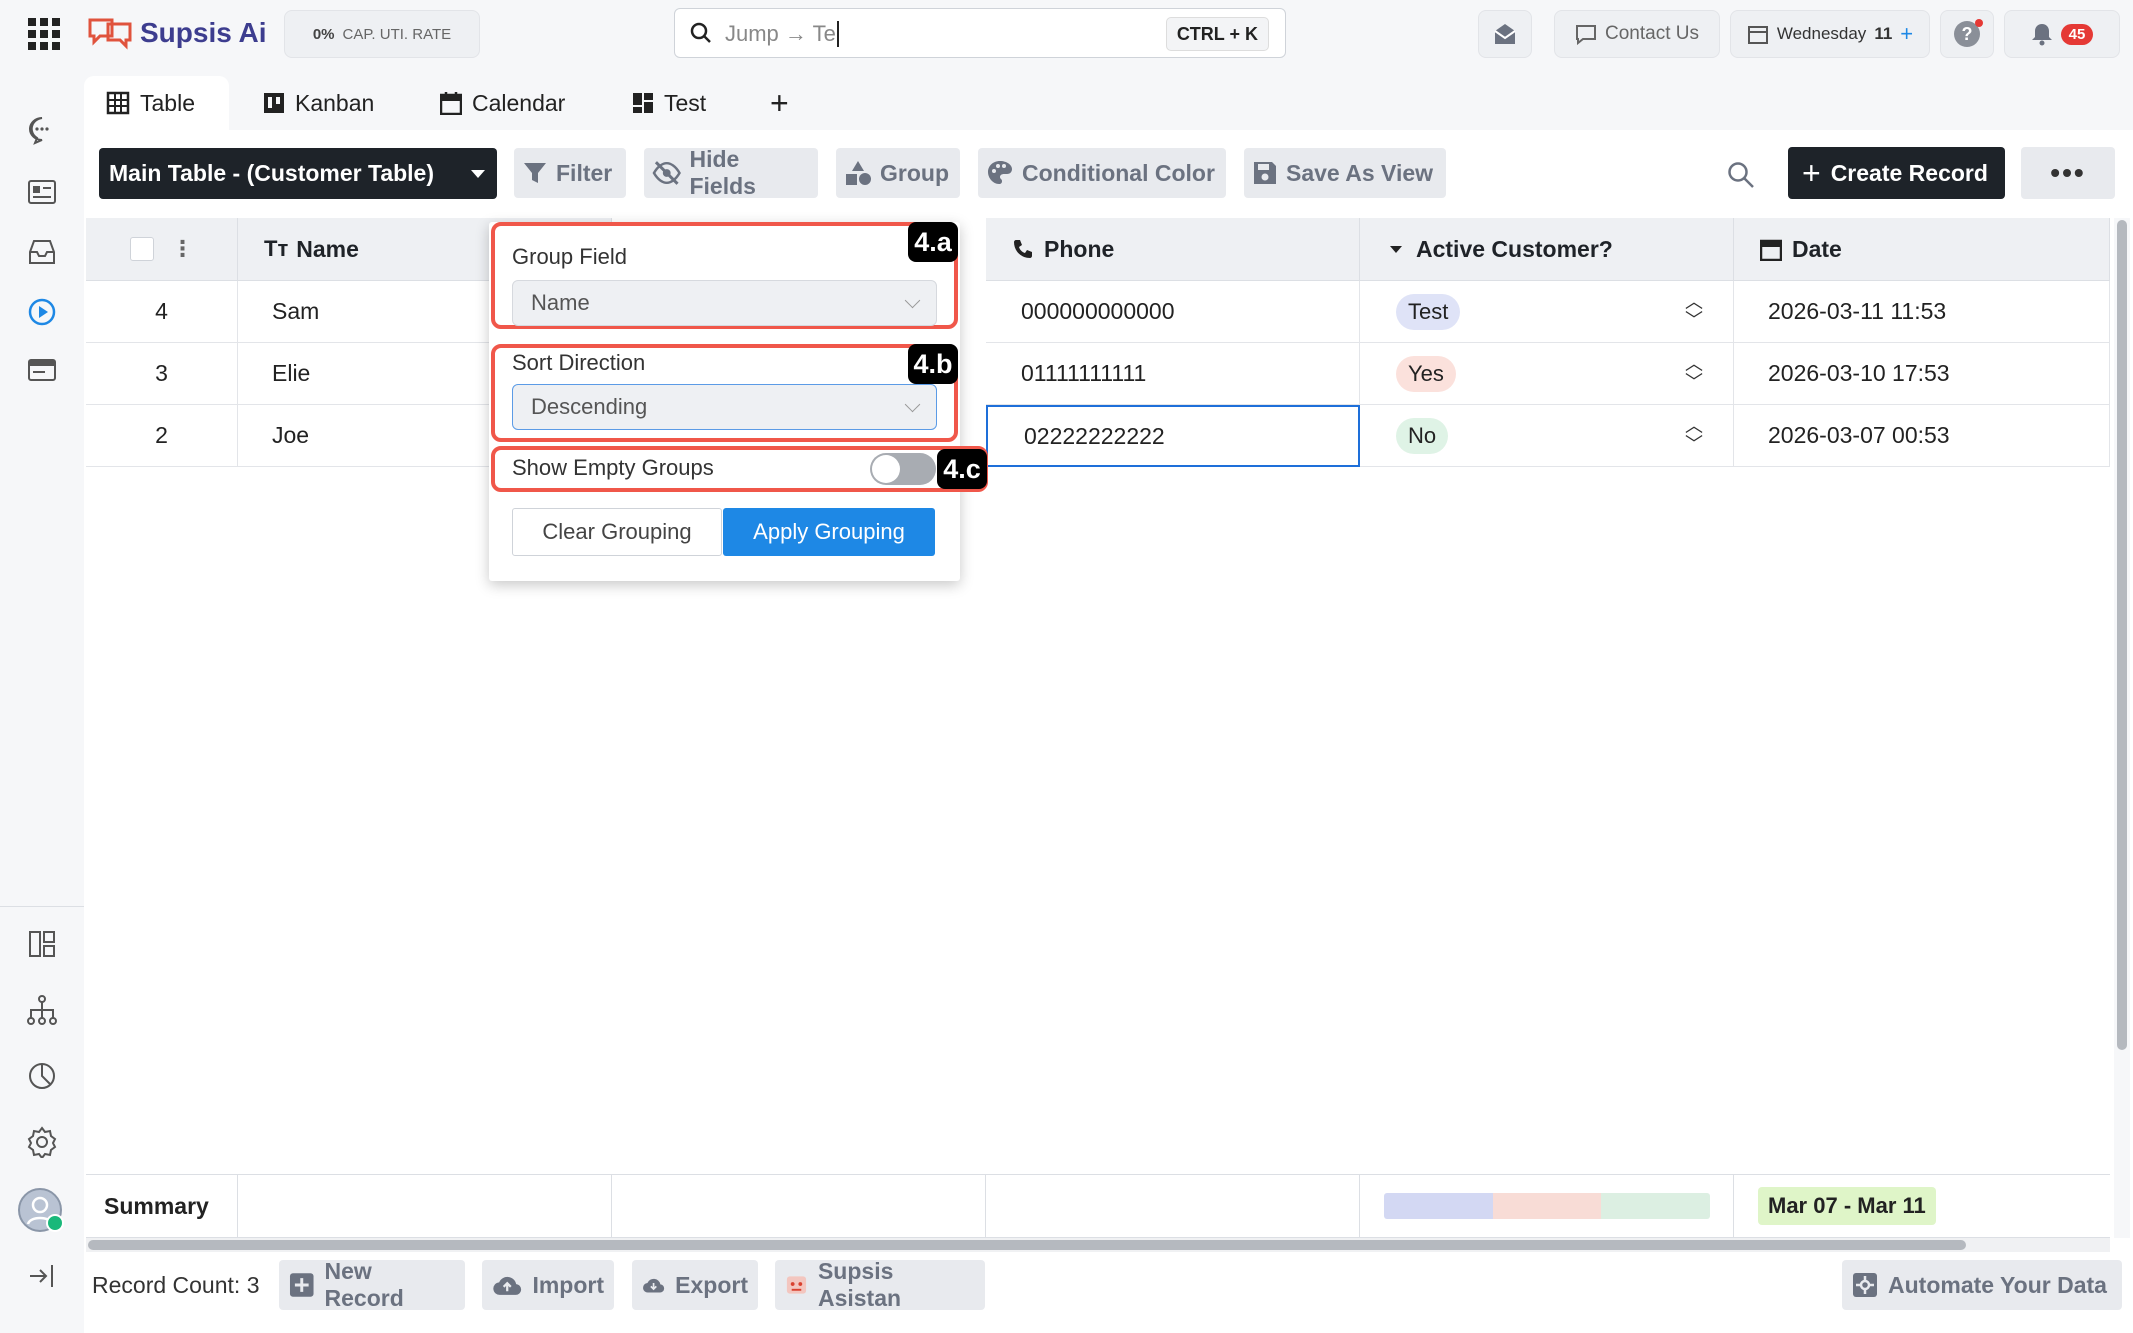  I want to click on logo: Supsis Ai, so click(176, 33).